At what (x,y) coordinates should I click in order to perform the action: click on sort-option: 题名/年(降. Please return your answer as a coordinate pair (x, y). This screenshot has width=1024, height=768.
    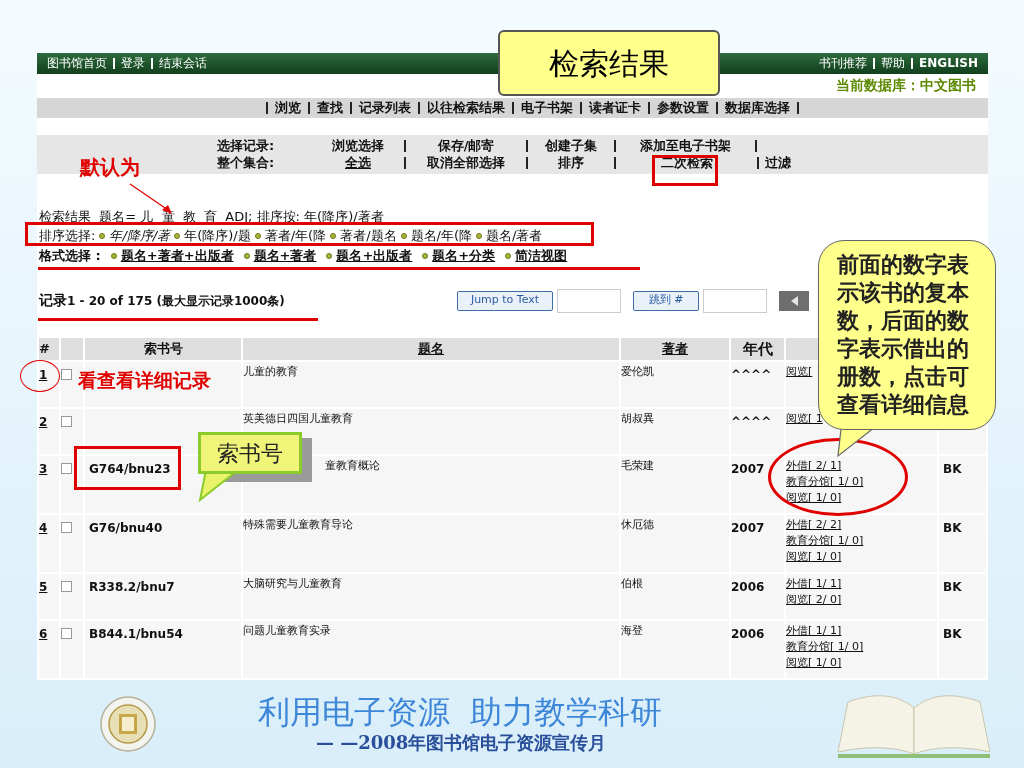
    Looking at the image, I should click on (441, 236).